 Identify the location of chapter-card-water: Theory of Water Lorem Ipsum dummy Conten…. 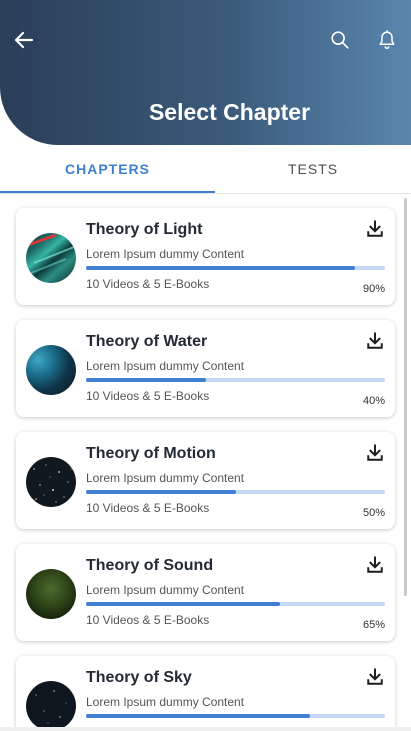
(205, 368).